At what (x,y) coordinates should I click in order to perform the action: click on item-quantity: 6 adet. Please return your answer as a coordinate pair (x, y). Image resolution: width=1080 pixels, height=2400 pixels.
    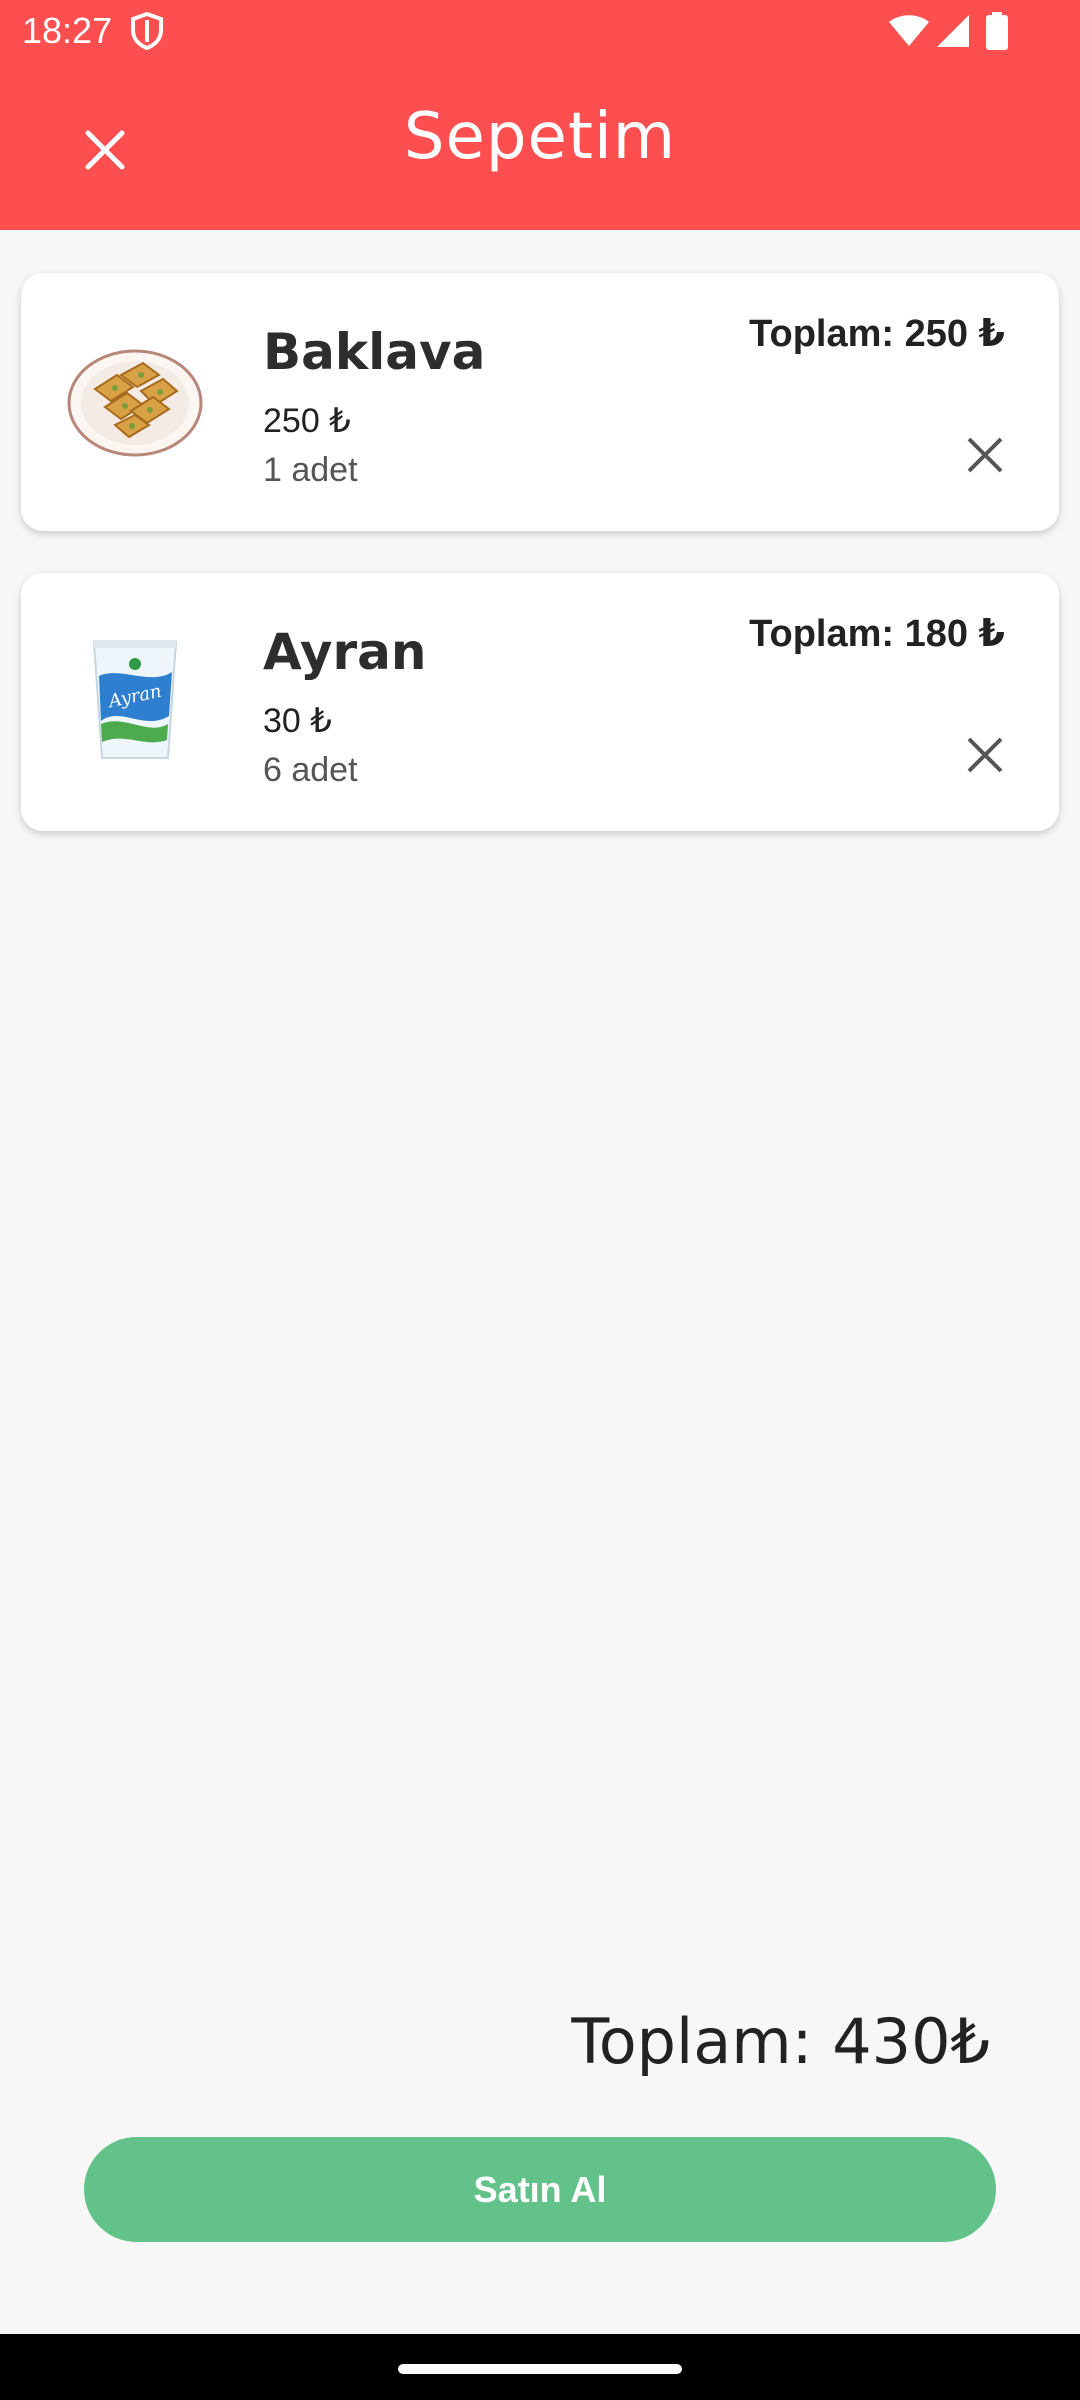
    Looking at the image, I should click on (310, 770).